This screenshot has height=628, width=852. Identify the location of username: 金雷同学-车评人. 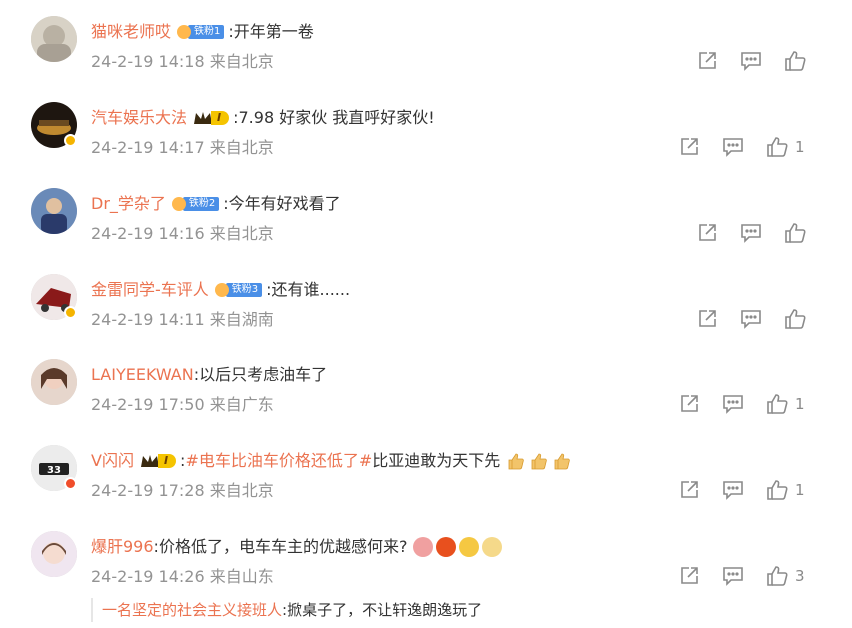
(150, 290).